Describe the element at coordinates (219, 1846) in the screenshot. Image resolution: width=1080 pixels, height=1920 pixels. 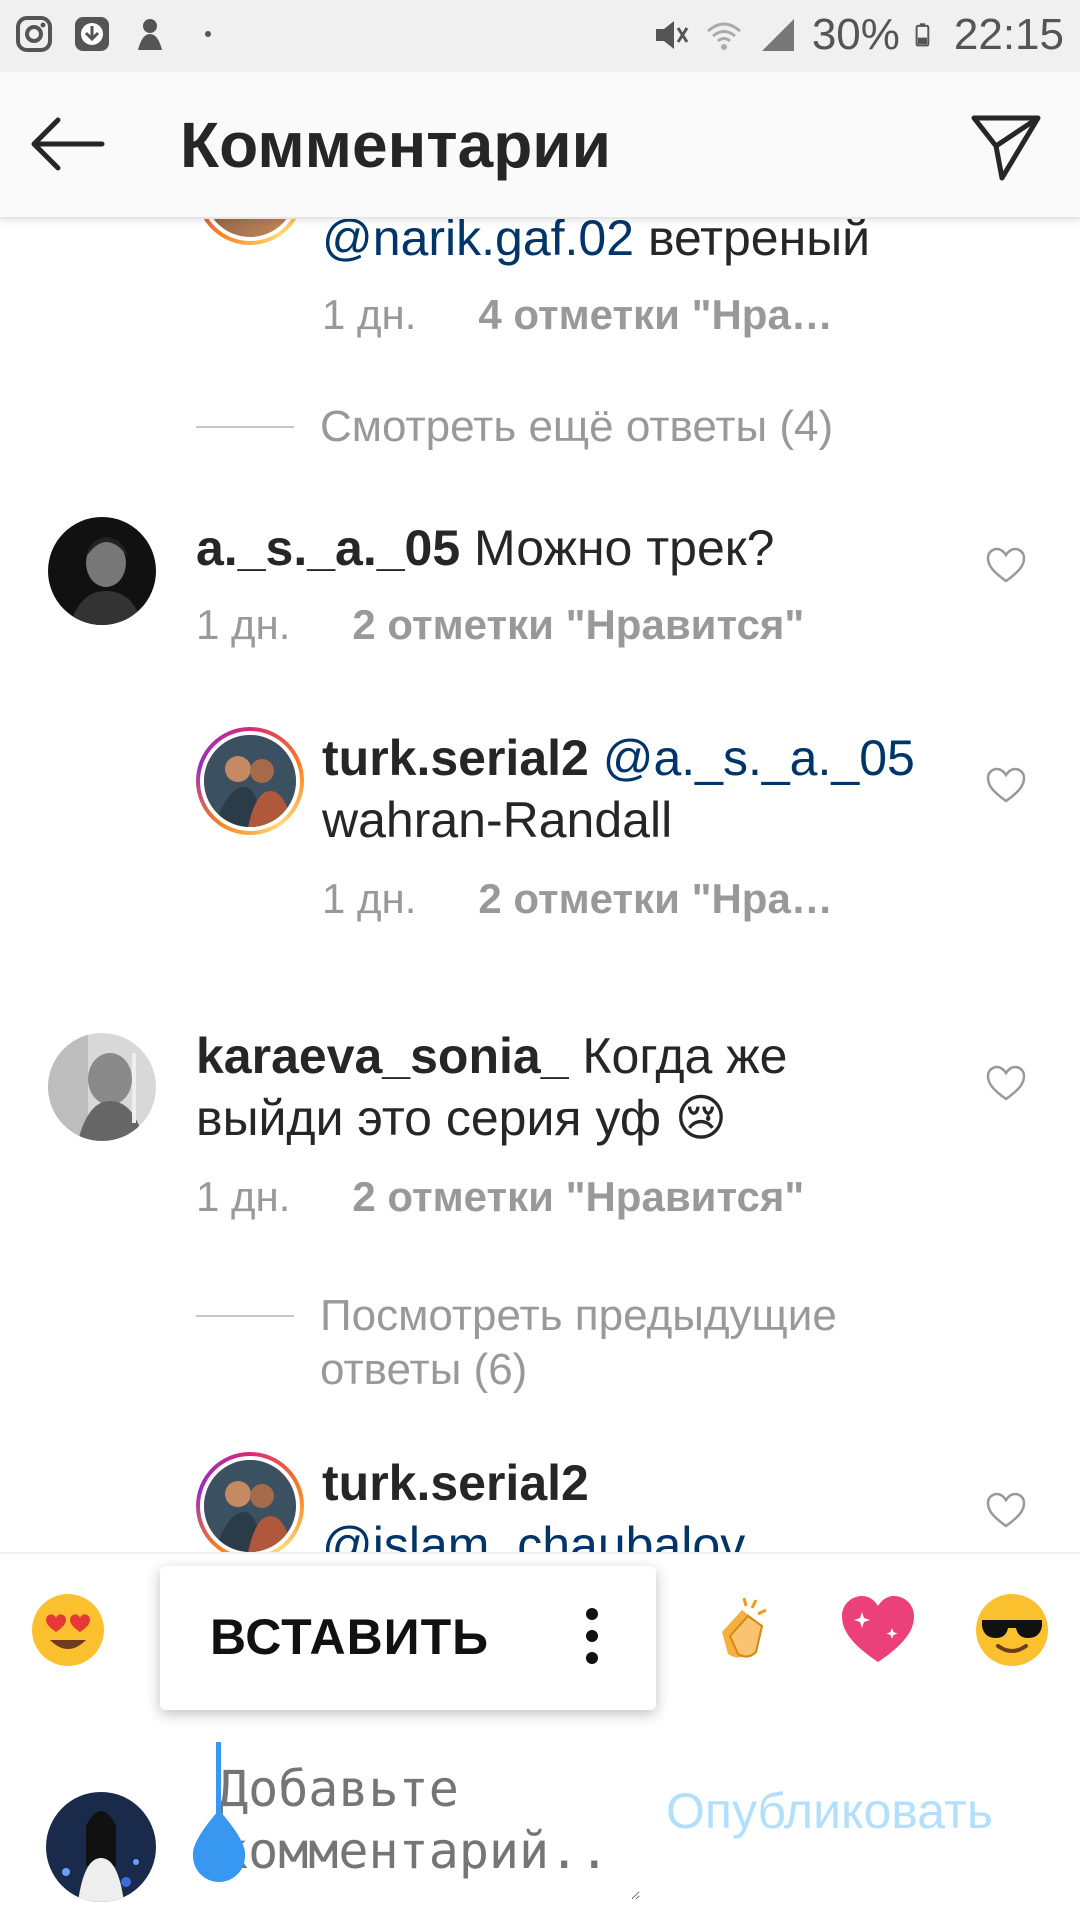
I see `caret-handle` at that location.